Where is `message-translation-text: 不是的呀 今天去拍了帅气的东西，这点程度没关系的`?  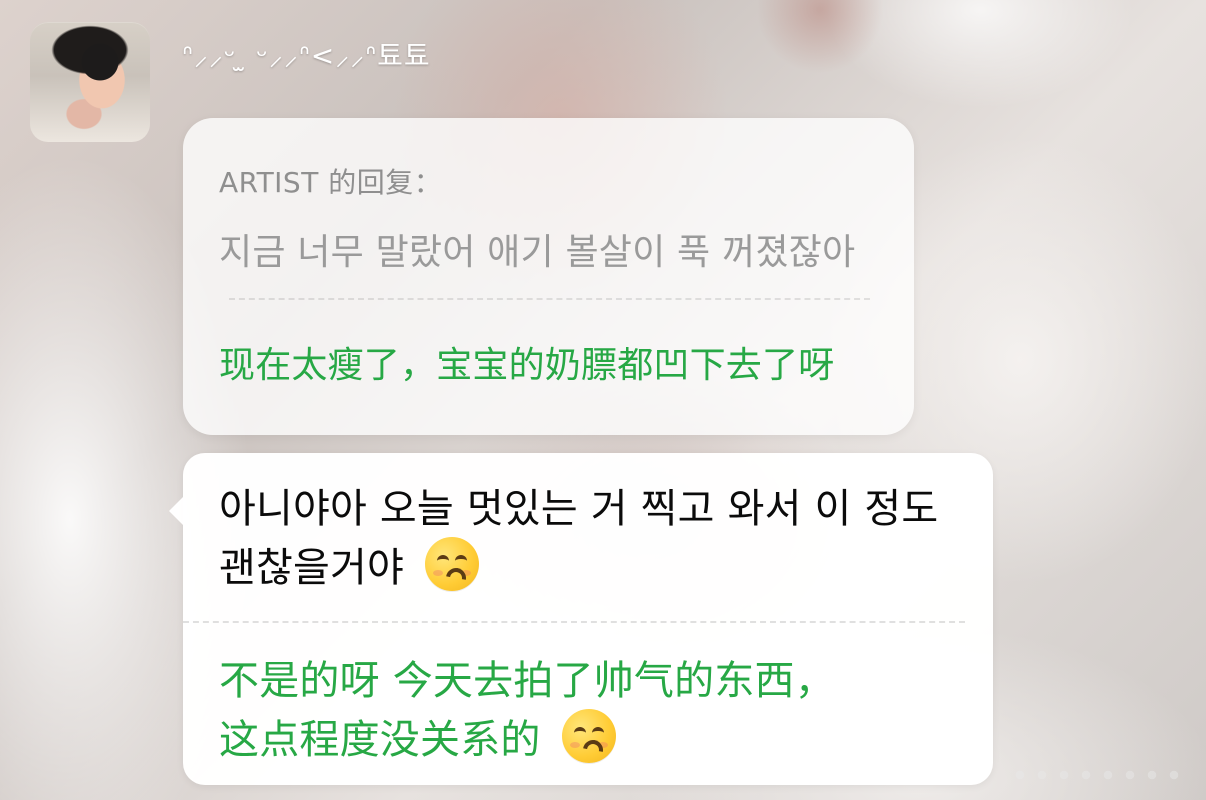 message-translation-text: 不是的呀 今天去拍了帅气的东西，这点程度没关系的 is located at coordinates (599, 710).